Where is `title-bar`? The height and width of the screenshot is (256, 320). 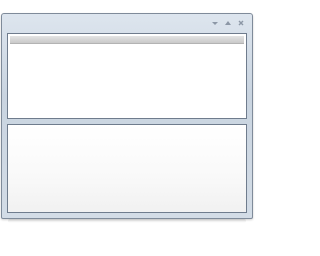 title-bar is located at coordinates (127, 23).